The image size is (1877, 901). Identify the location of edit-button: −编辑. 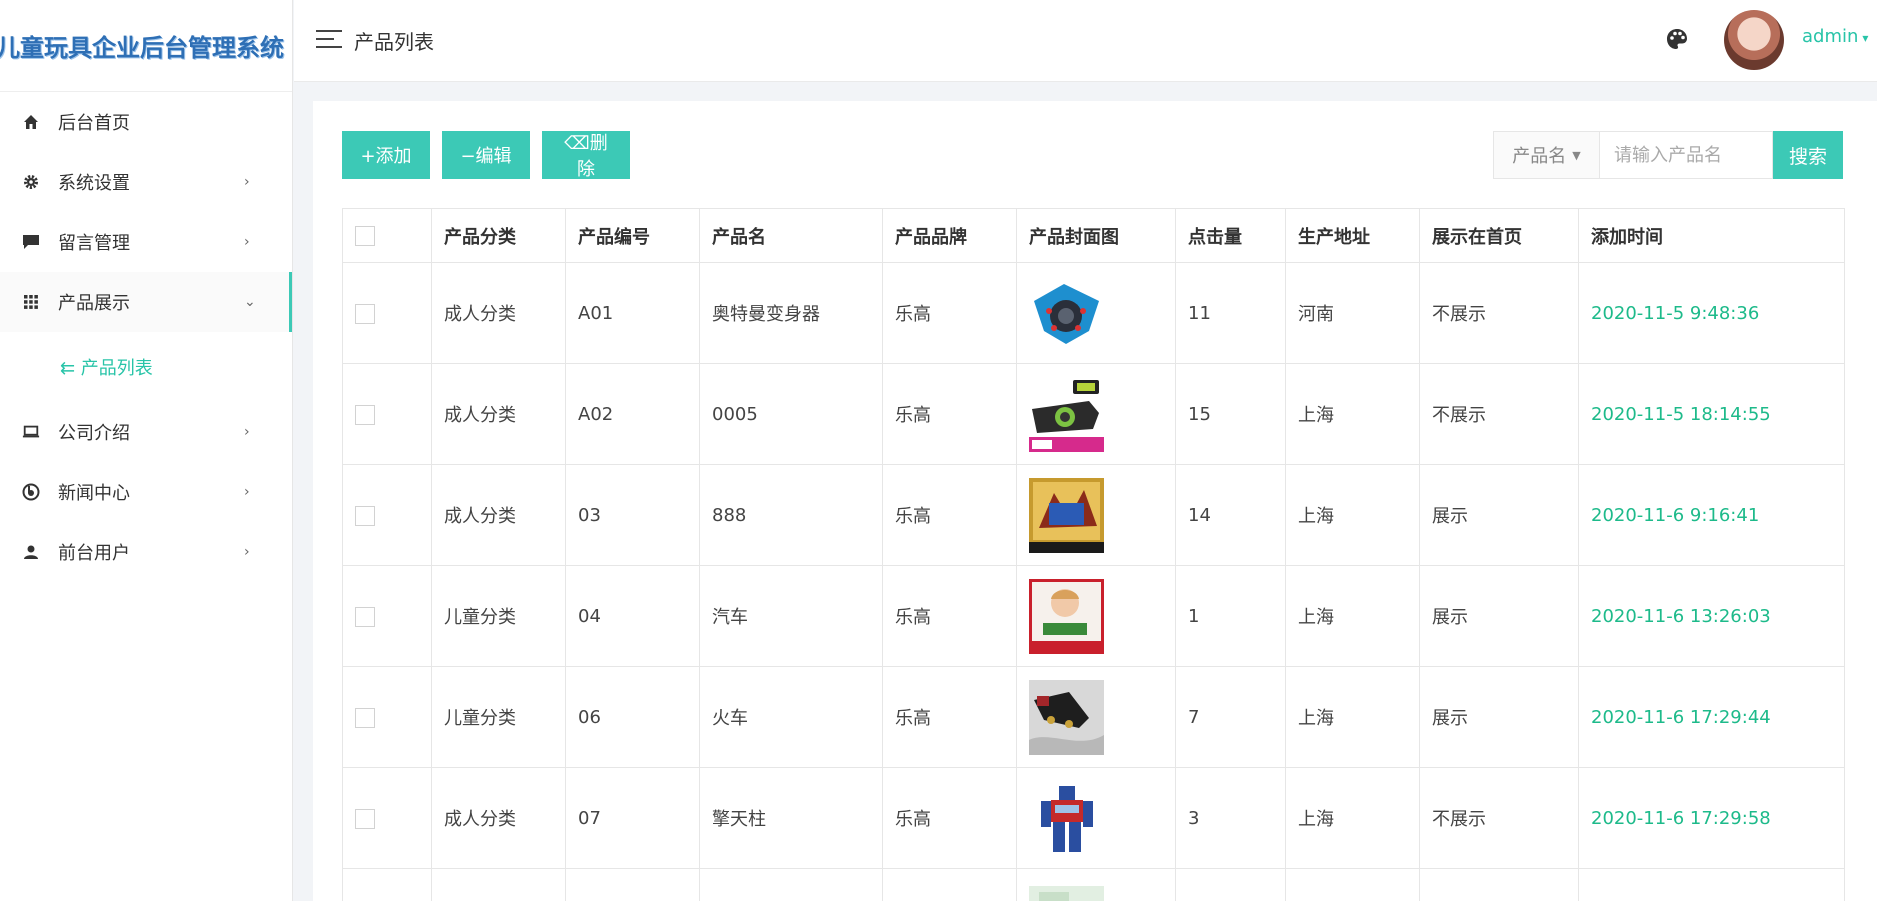
(486, 155).